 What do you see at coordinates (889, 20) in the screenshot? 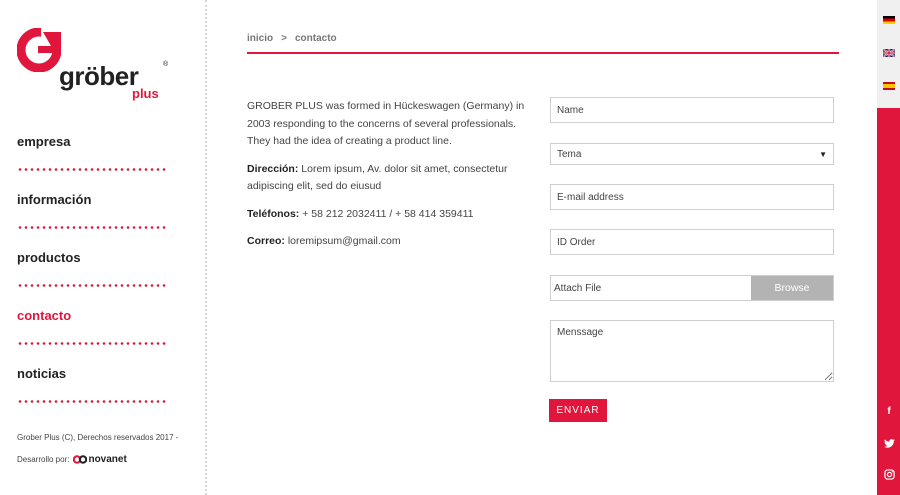
I see `de-flag-icon` at bounding box center [889, 20].